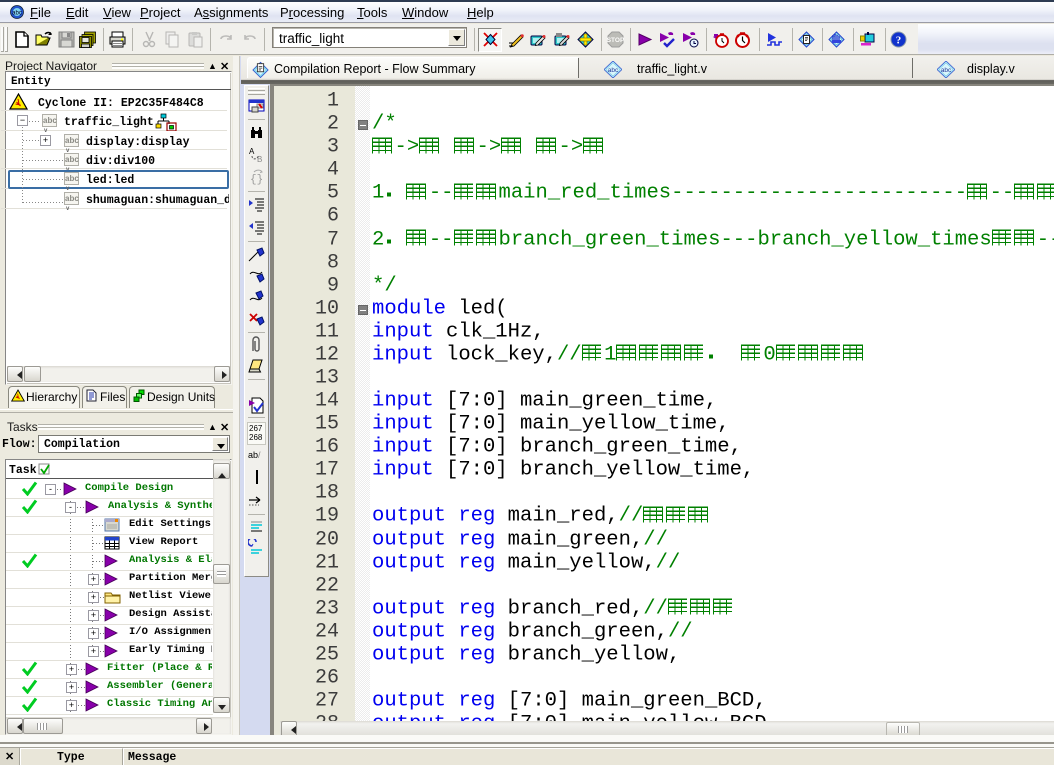 This screenshot has width=1054, height=765. I want to click on svg-text: B, so click(259, 159).